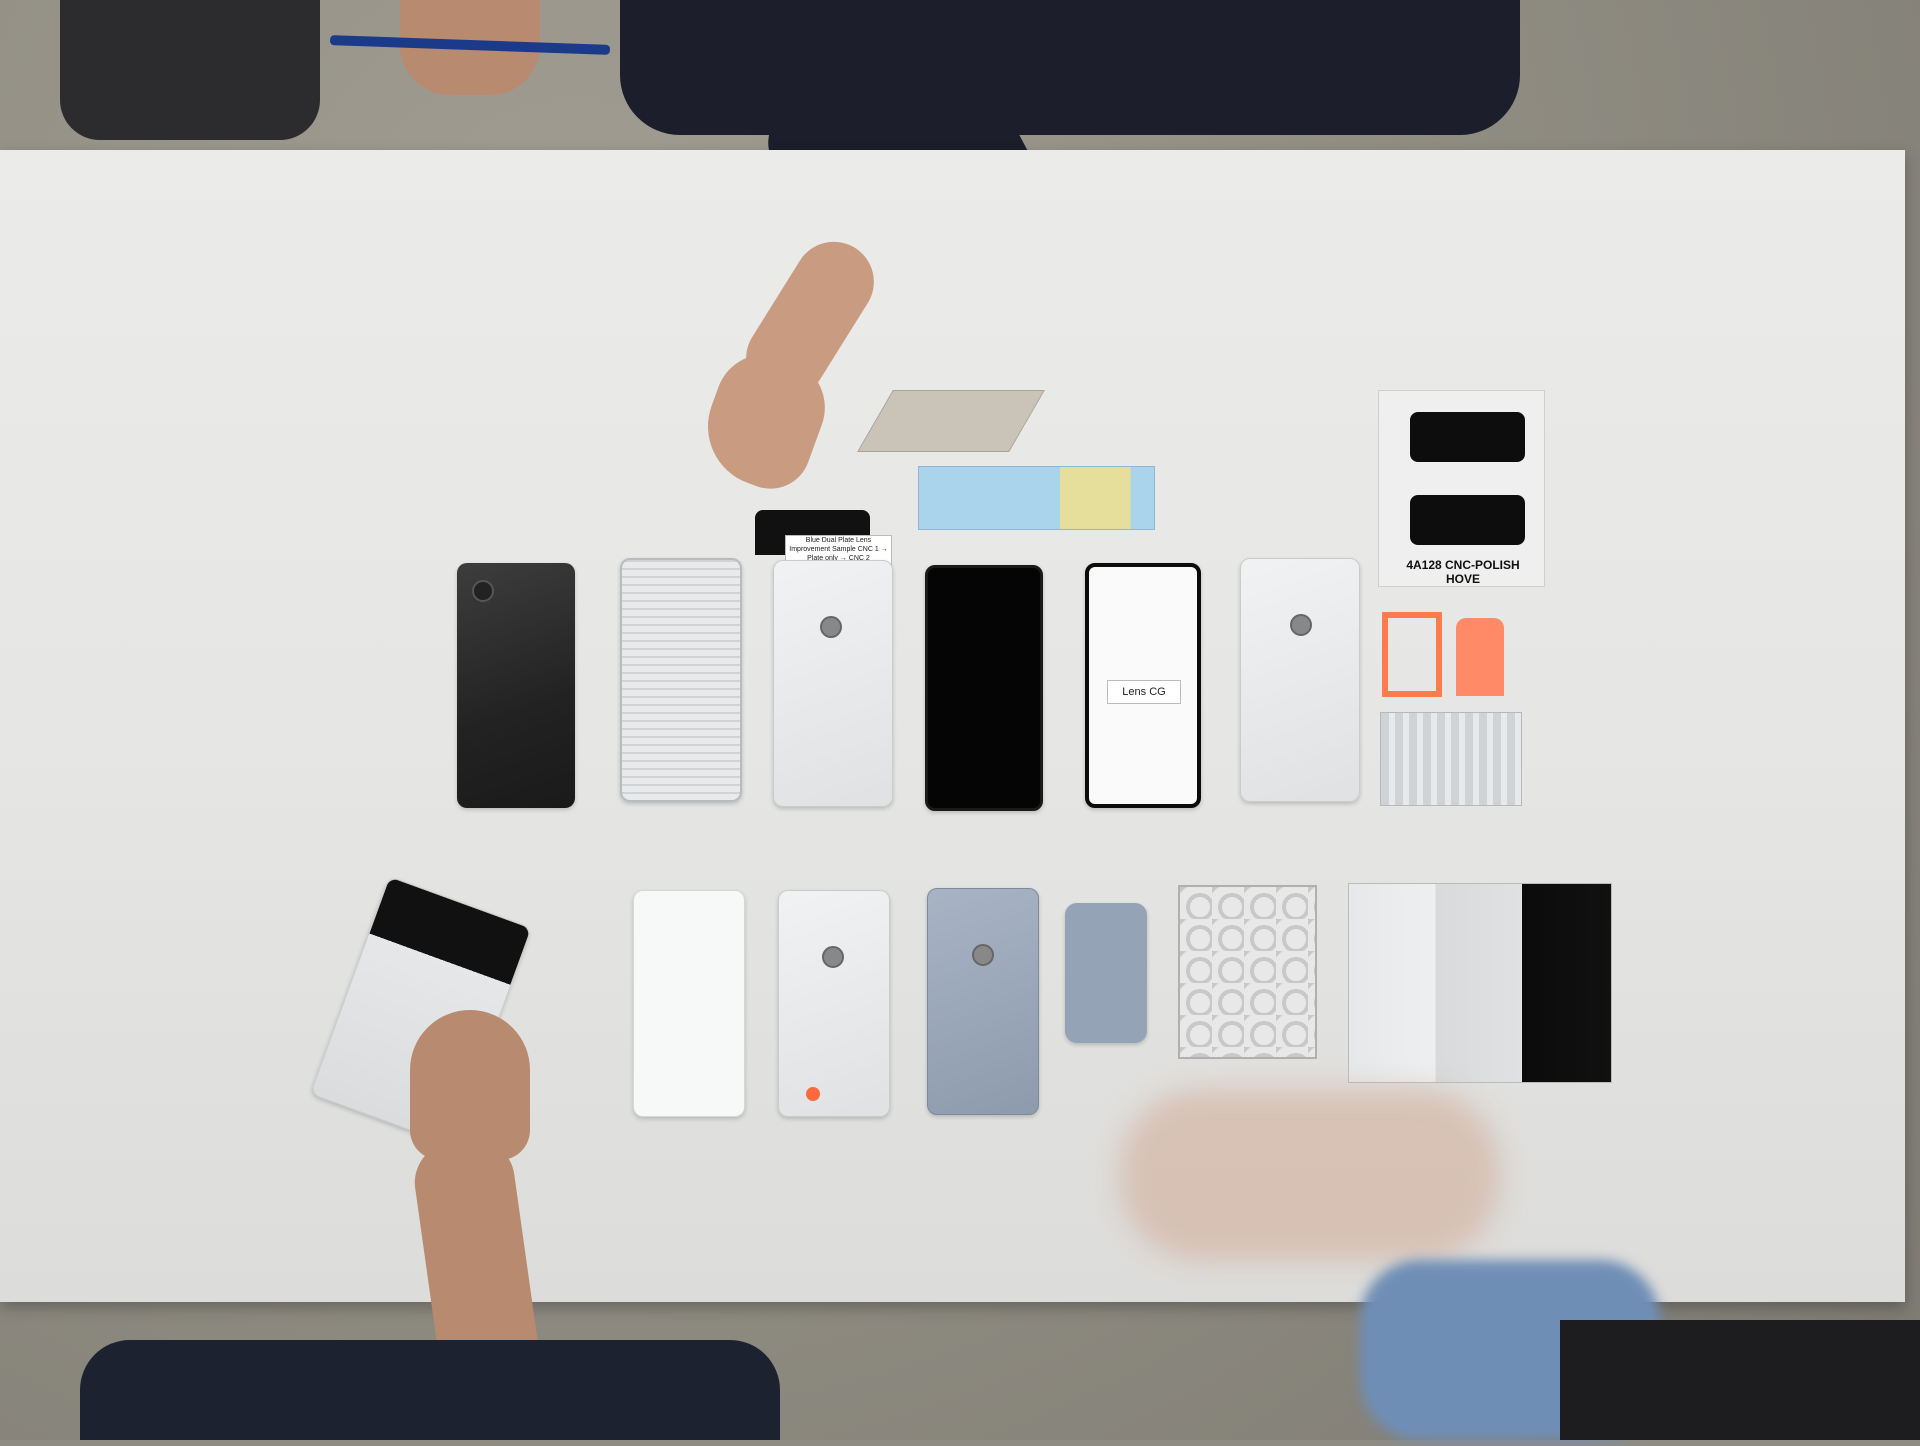 Image resolution: width=1920 pixels, height=1446 pixels. Describe the element at coordinates (516, 685) in the screenshot. I see `phone-black-back` at that location.